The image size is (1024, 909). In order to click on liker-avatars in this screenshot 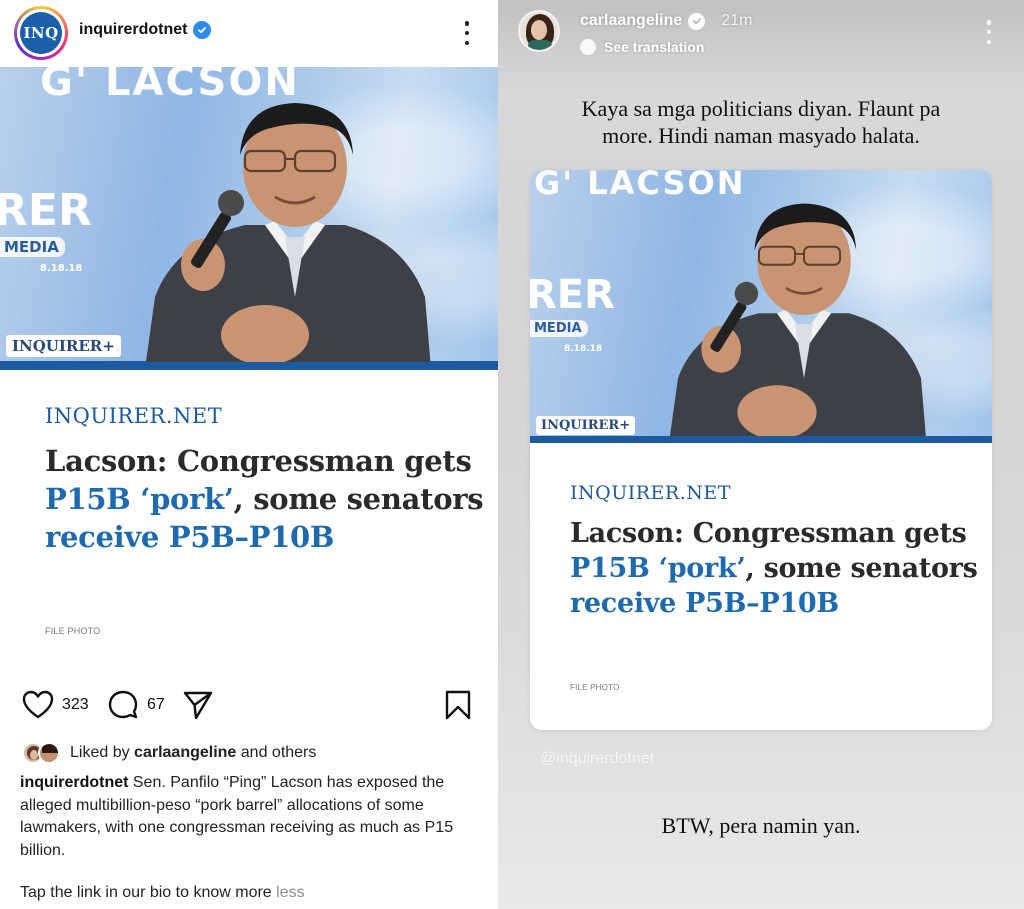, I will do `click(41, 753)`.